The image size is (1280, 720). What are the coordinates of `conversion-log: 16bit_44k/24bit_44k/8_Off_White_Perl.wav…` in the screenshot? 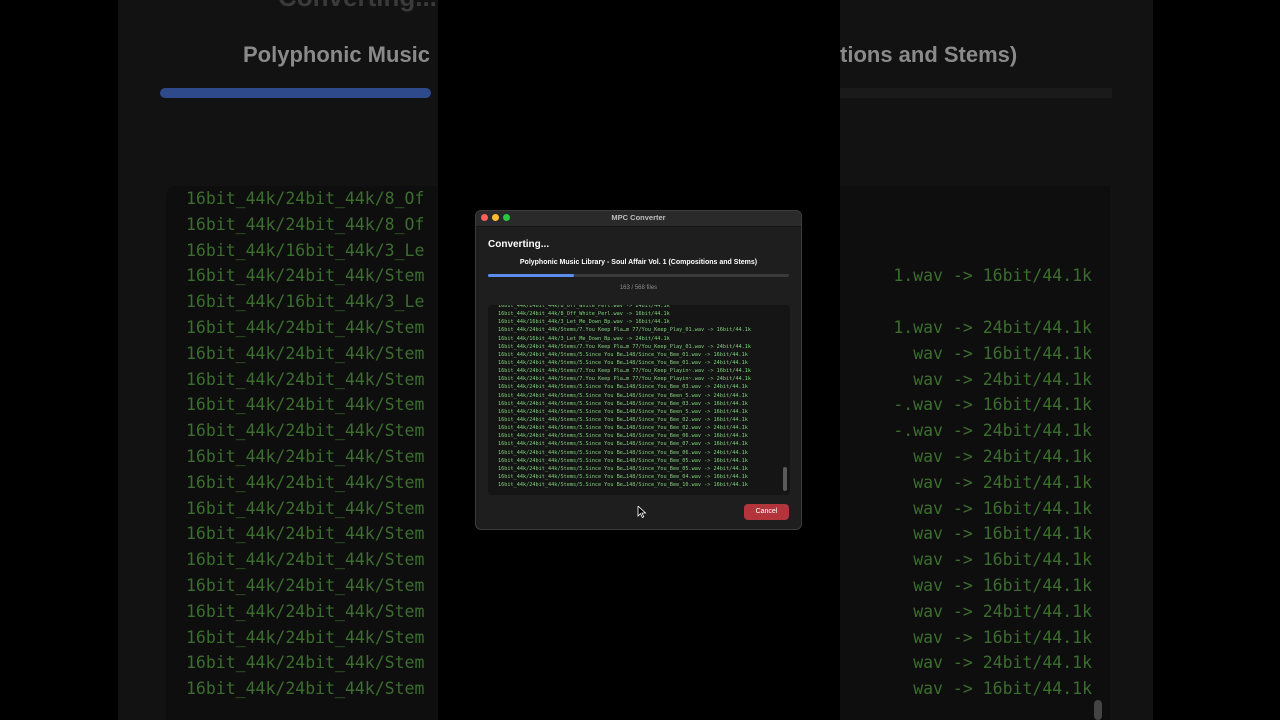 It's located at (639, 400).